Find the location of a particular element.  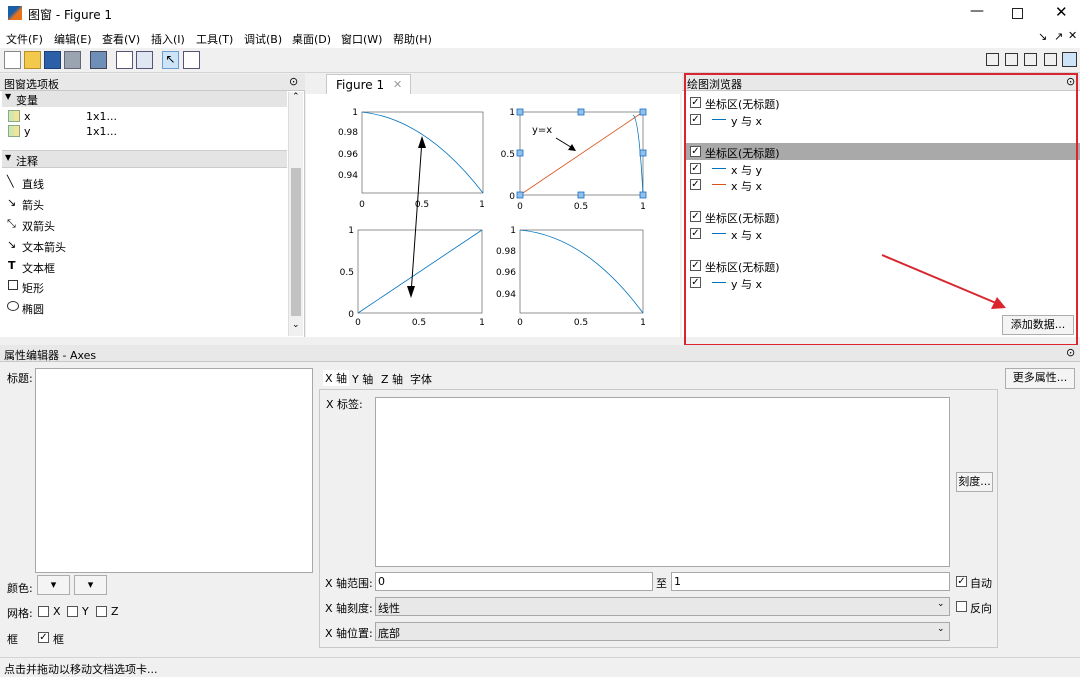

open-file-icon is located at coordinates (32, 60).